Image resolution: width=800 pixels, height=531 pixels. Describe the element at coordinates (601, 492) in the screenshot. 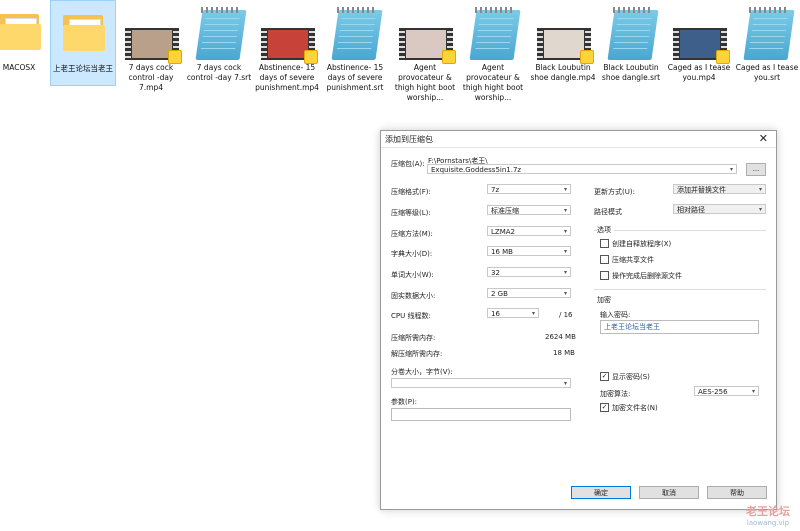

I see `ok-button: 确定` at that location.